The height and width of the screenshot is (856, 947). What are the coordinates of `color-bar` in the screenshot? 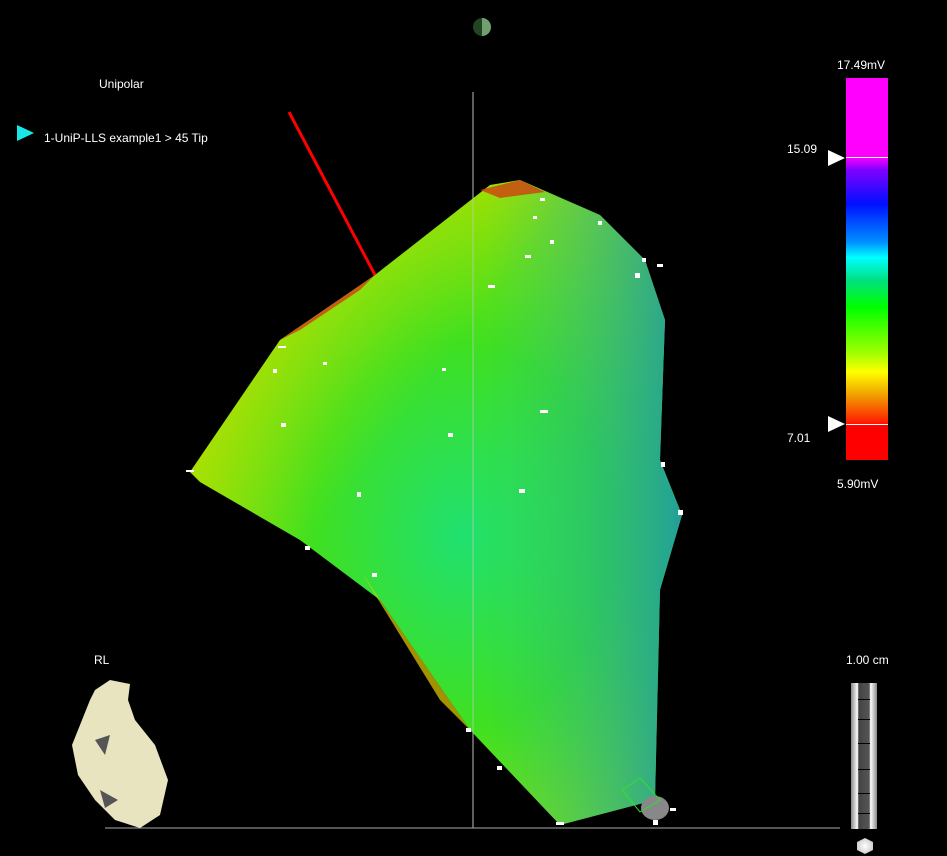 It's located at (867, 269).